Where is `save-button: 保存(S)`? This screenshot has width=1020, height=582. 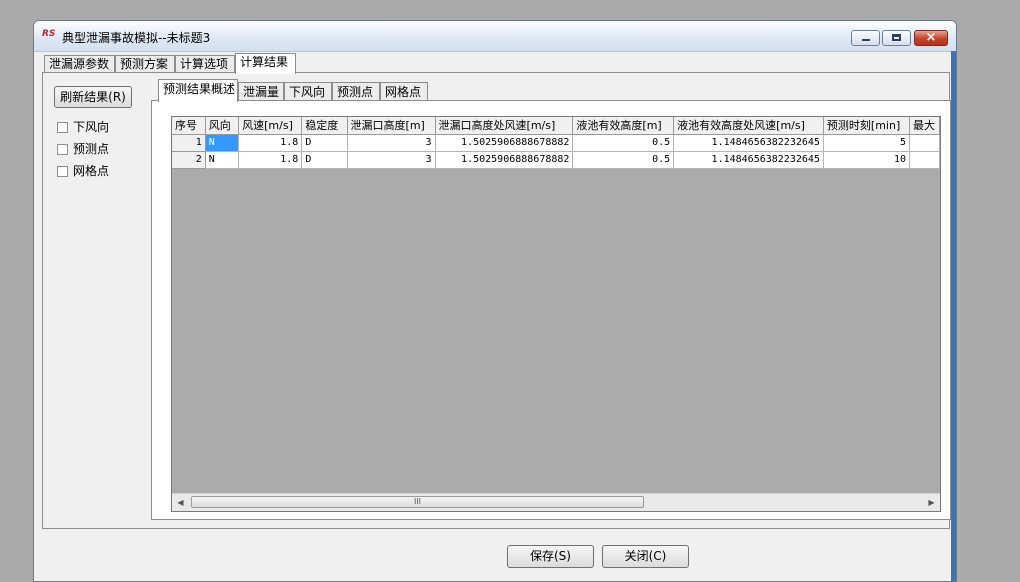
save-button: 保存(S) is located at coordinates (550, 556).